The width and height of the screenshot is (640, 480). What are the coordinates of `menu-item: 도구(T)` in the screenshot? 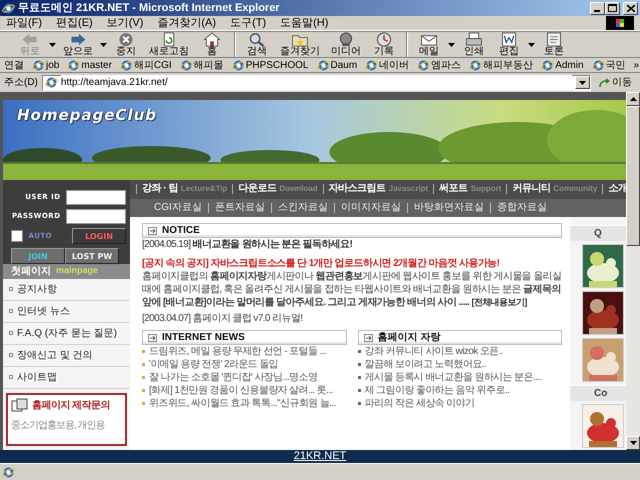 It's located at (248, 23).